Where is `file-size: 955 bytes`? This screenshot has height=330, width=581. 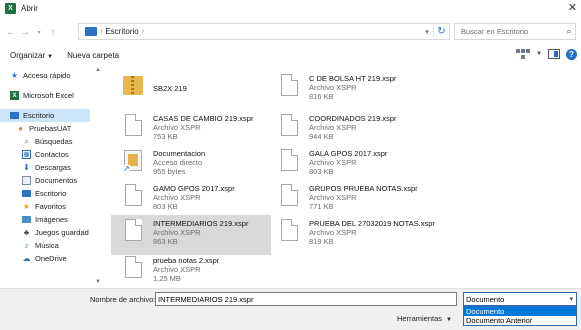
file-size: 955 bytes is located at coordinates (169, 171).